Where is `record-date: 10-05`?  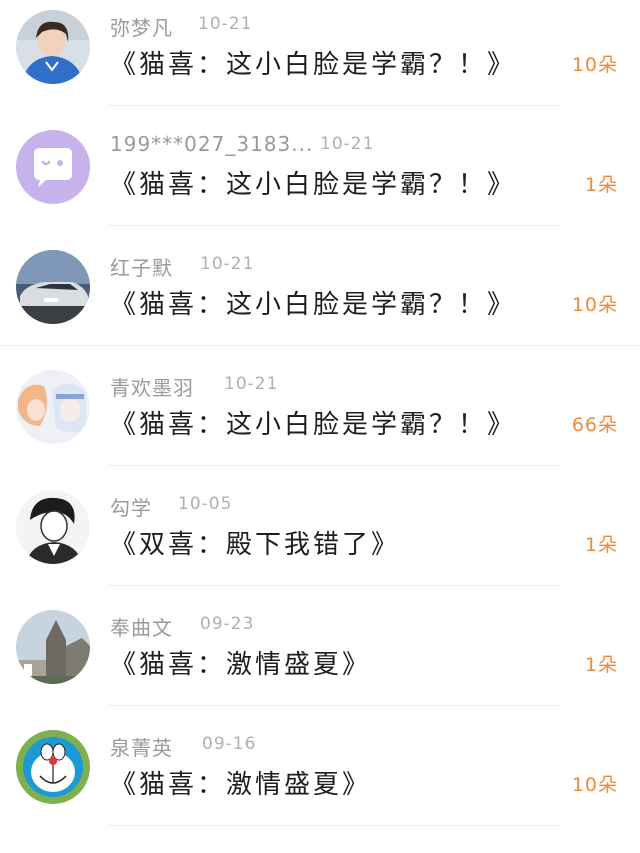
record-date: 10-05 is located at coordinates (205, 504).